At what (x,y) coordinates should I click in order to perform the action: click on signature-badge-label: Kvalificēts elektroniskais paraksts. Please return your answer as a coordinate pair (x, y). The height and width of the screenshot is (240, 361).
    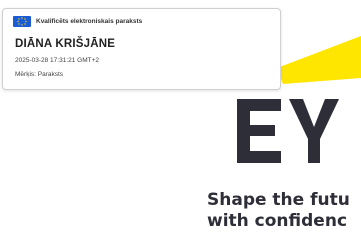
    Looking at the image, I should click on (89, 21).